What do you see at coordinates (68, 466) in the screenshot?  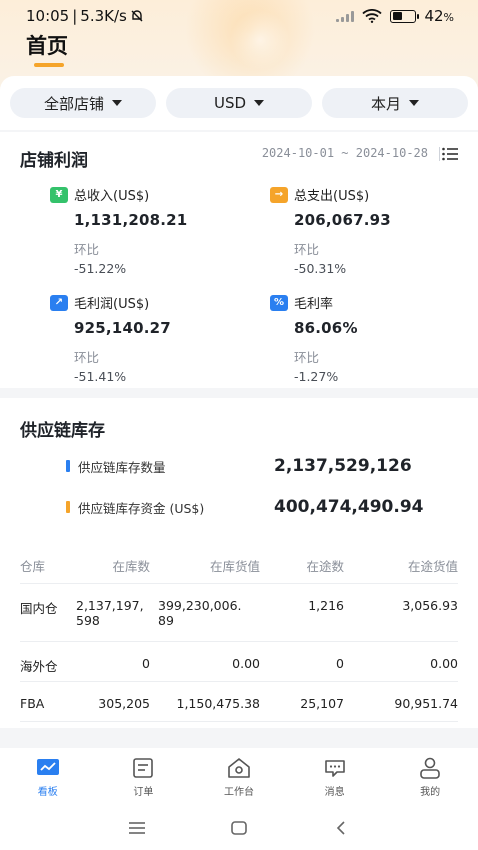 I see `blue-marker` at bounding box center [68, 466].